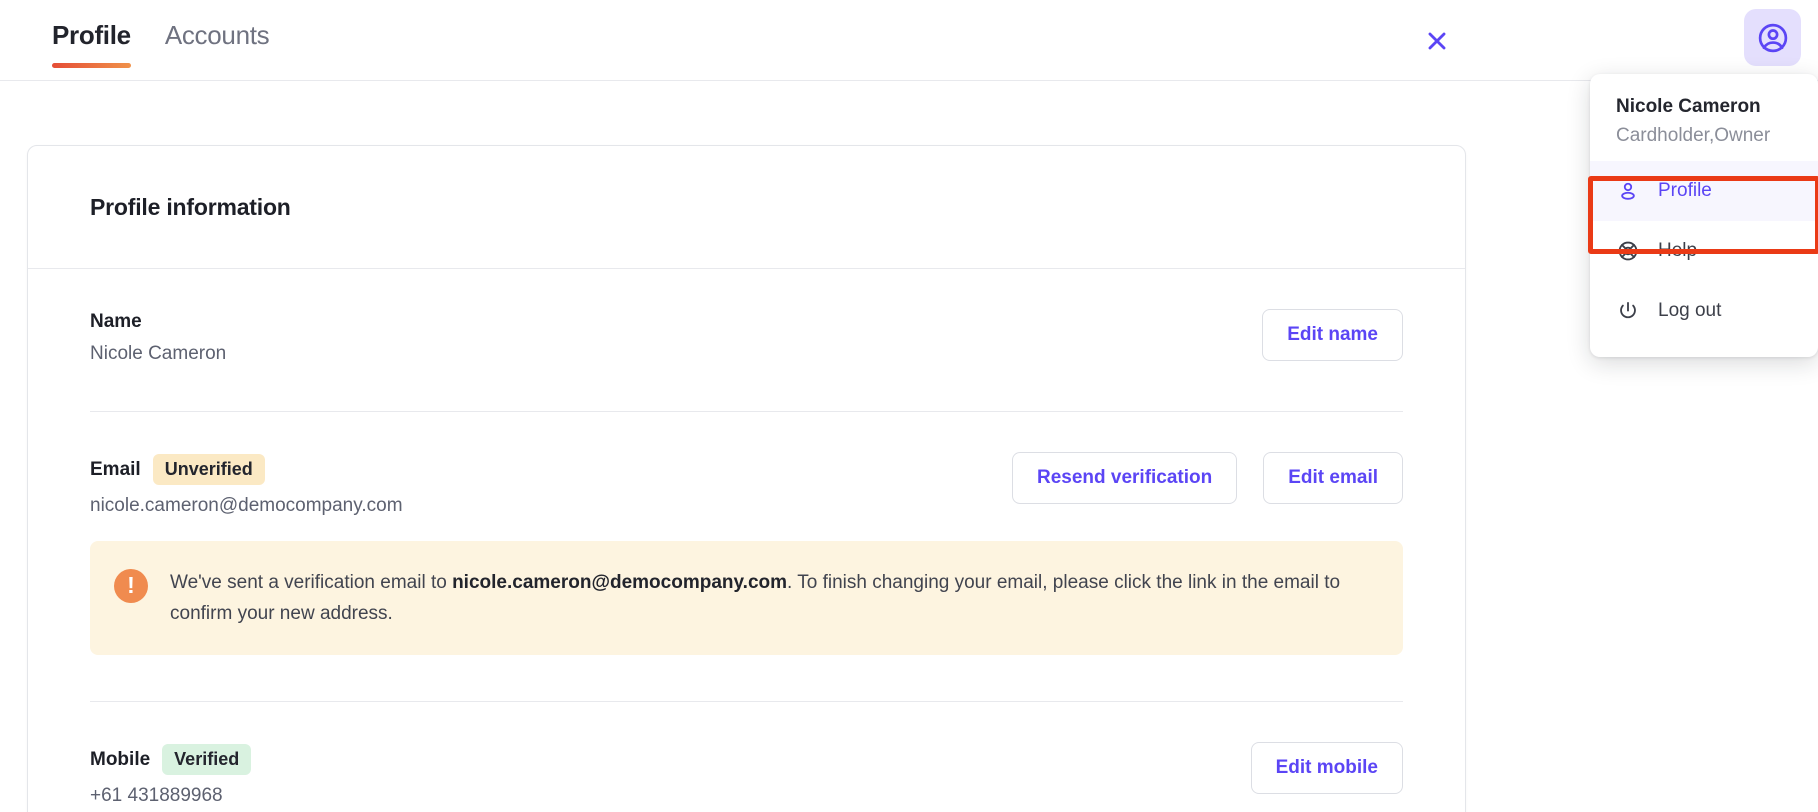 This screenshot has width=1818, height=812. What do you see at coordinates (909, 40) in the screenshot?
I see `top-bar: Profile Accounts` at bounding box center [909, 40].